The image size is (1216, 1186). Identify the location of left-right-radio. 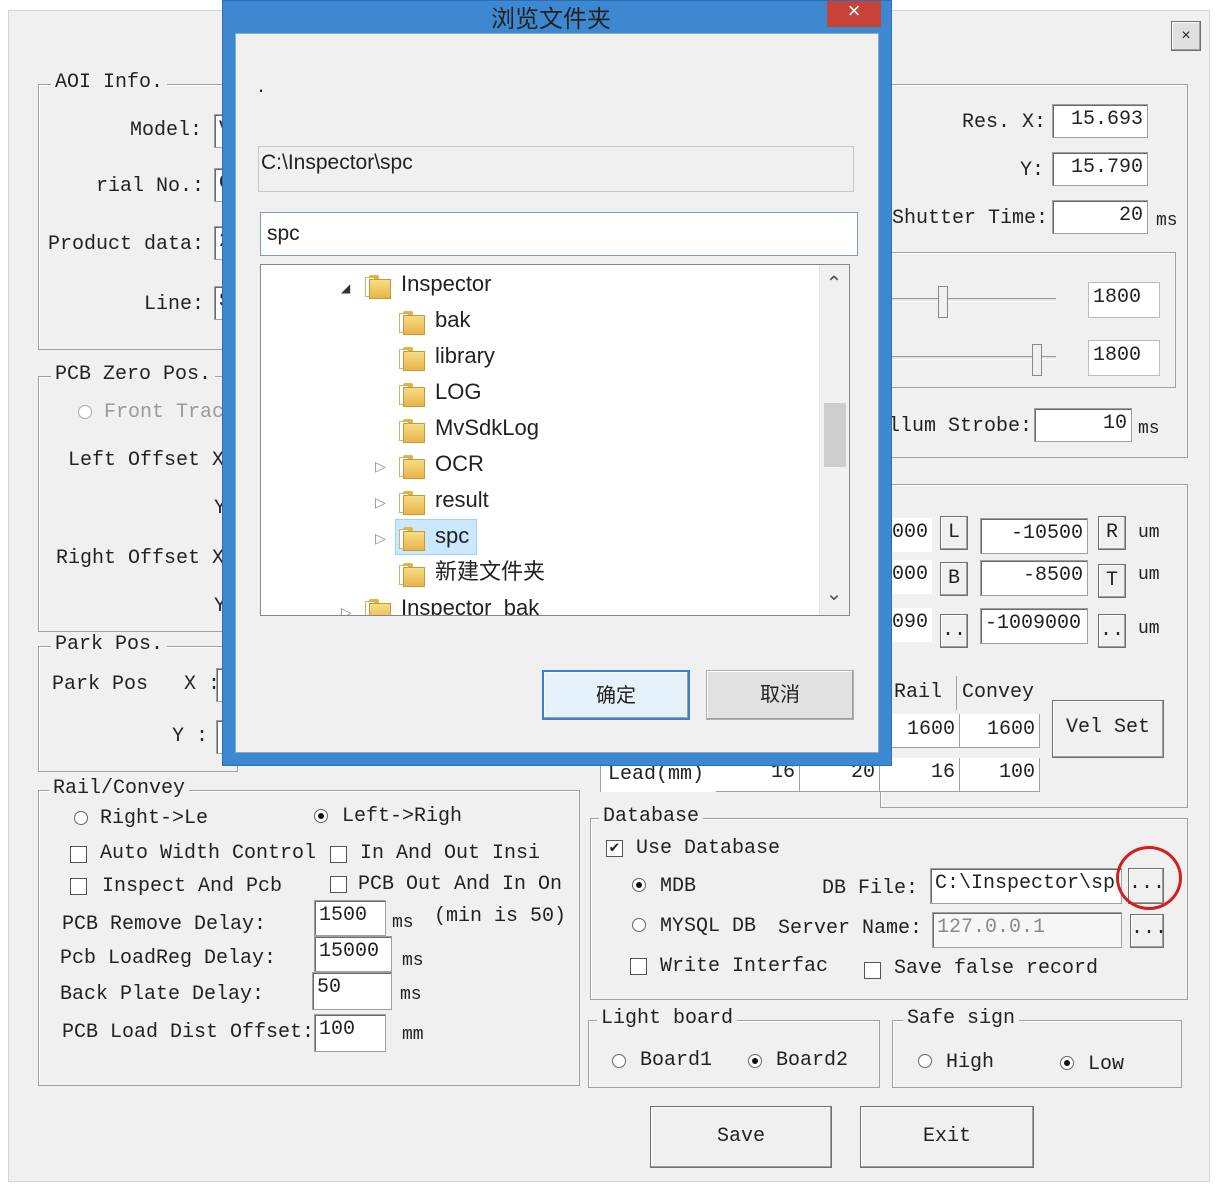
(321, 816).